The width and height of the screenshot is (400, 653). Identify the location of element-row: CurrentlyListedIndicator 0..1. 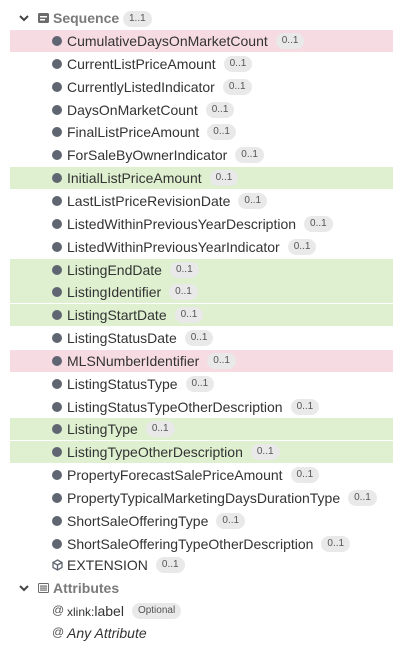
(200, 87).